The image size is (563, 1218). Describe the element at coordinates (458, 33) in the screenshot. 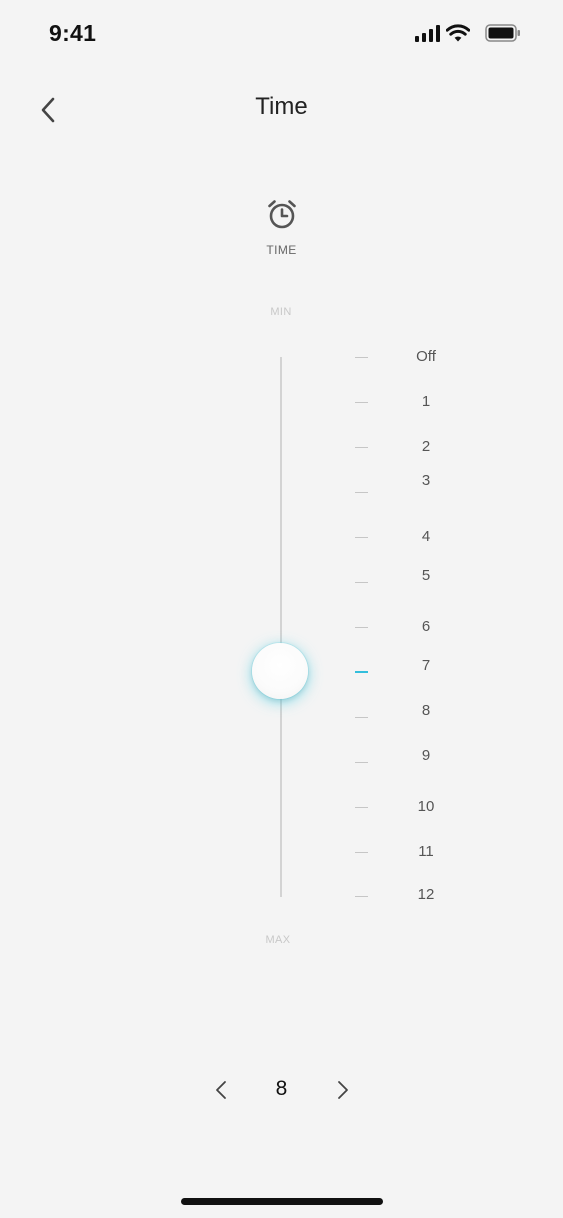

I see `wifi-icon` at that location.